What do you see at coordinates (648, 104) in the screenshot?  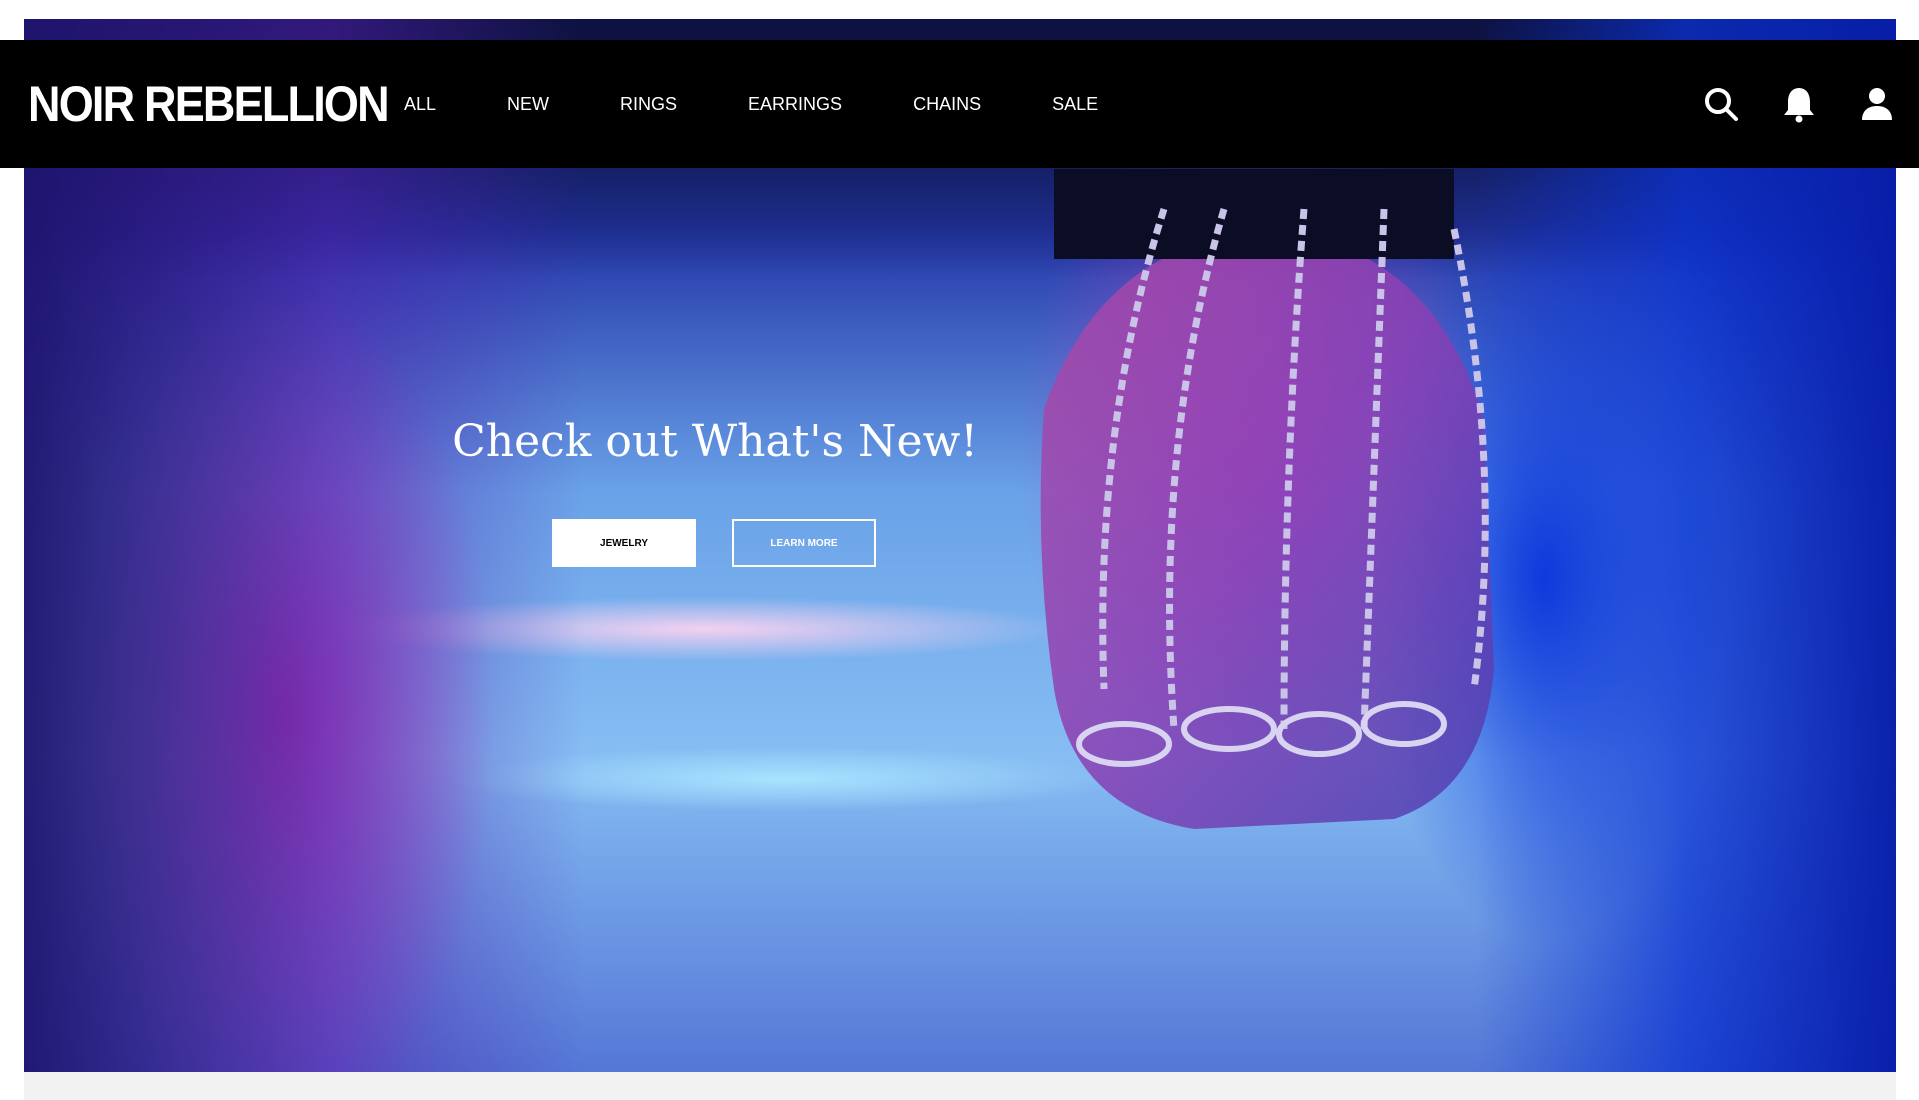 I see `nav-item-rings: RINGS` at bounding box center [648, 104].